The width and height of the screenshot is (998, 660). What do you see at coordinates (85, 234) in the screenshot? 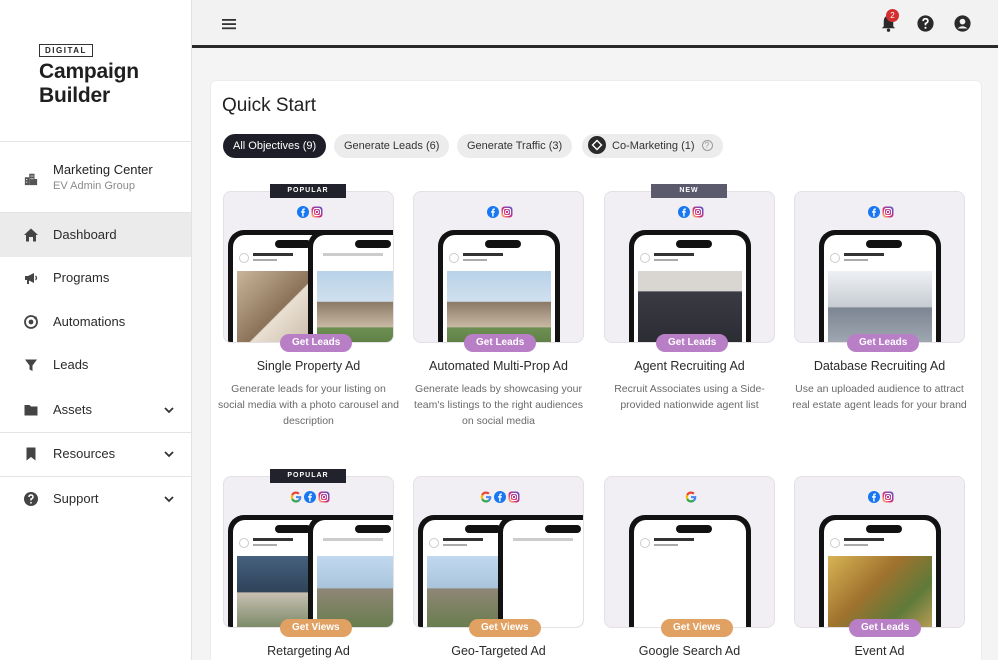
I see `sidebar-item-label: Dashboard` at bounding box center [85, 234].